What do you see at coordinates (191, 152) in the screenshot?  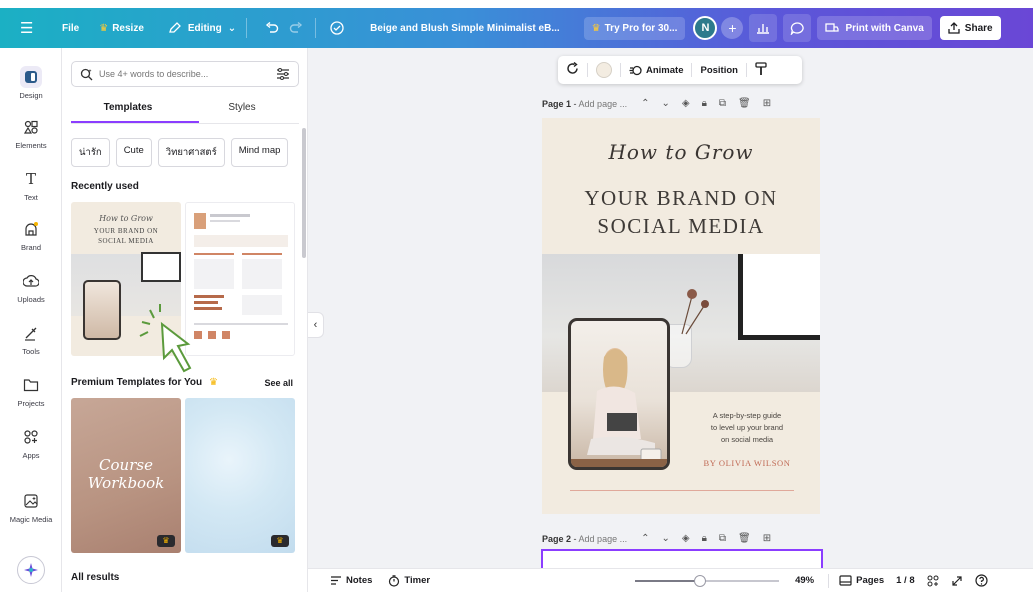 I see `chip-thai-science: วิทยาศาสตร์` at bounding box center [191, 152].